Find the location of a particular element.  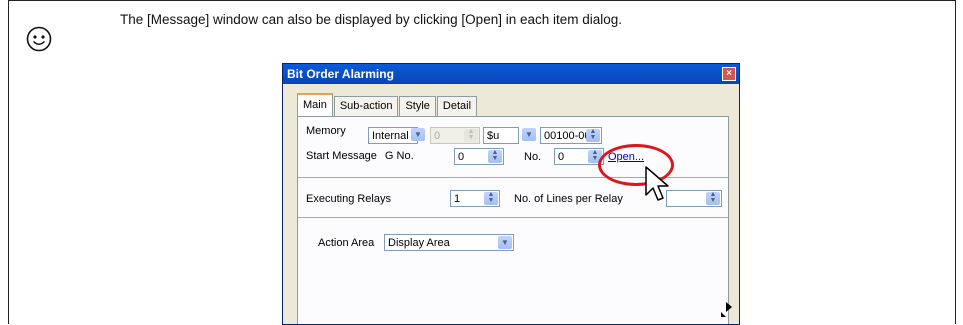

close-button: × is located at coordinates (729, 74).